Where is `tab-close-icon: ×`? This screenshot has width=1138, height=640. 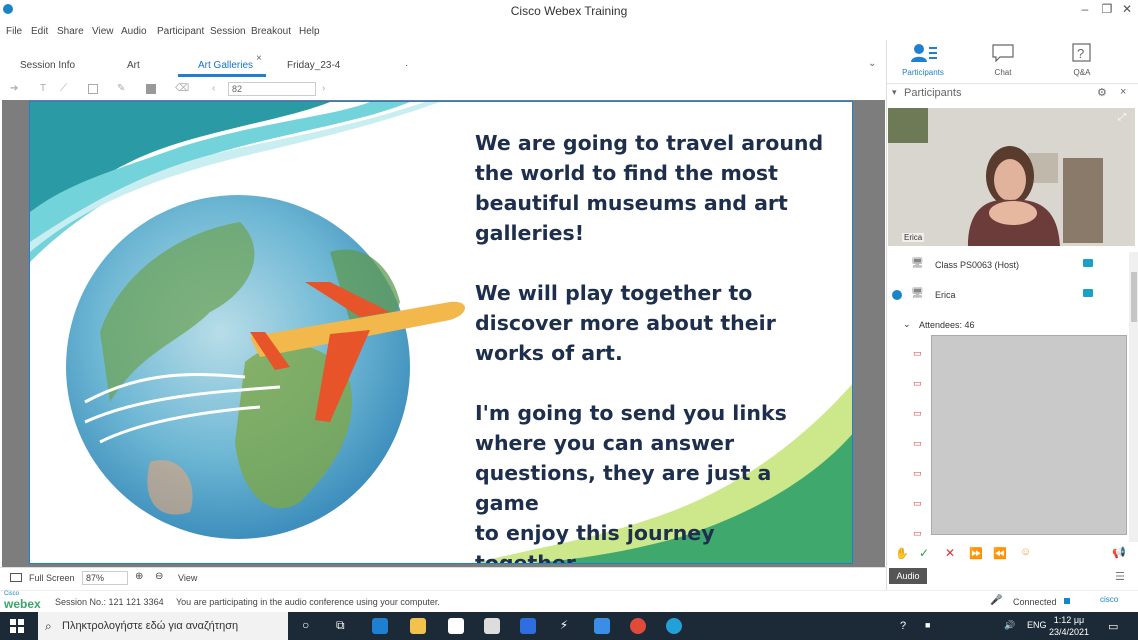
tab-close-icon: × is located at coordinates (259, 58).